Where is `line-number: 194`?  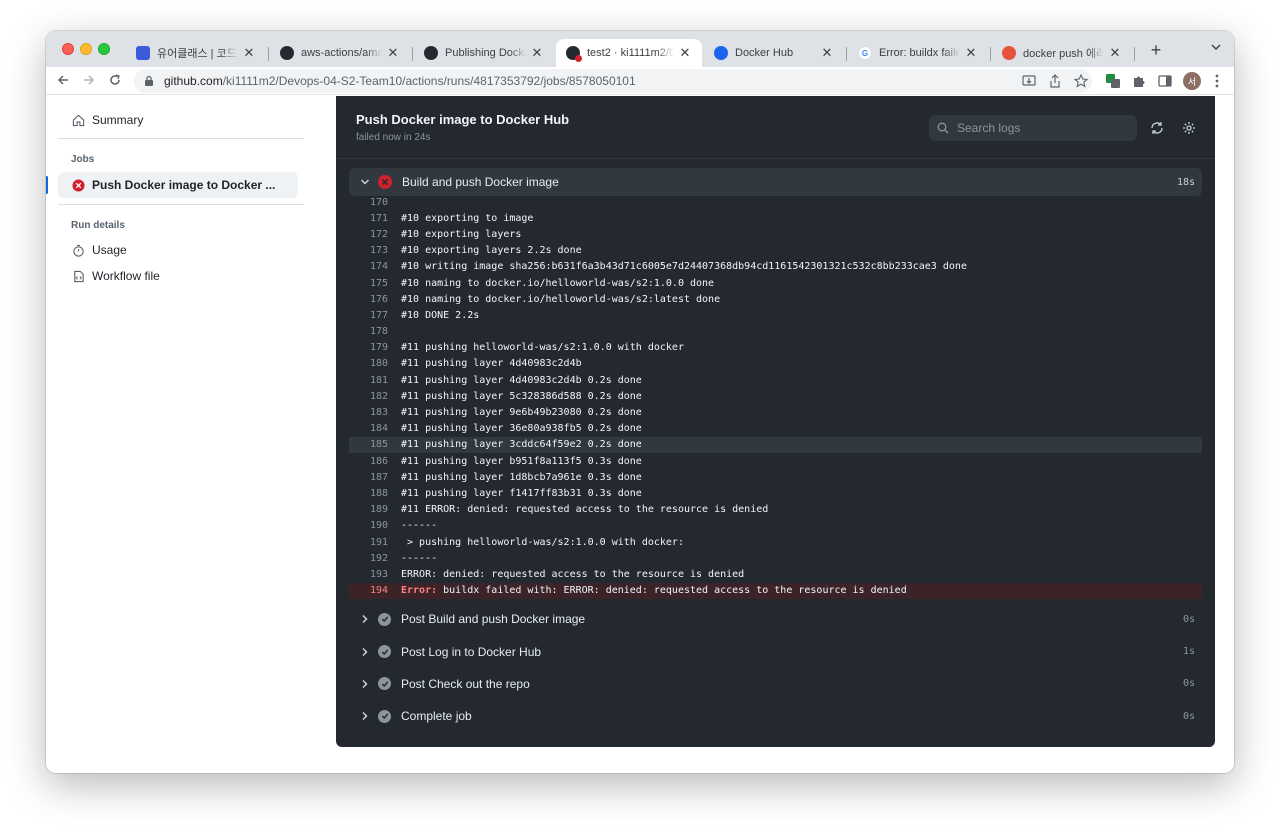 line-number: 194 is located at coordinates (368, 590).